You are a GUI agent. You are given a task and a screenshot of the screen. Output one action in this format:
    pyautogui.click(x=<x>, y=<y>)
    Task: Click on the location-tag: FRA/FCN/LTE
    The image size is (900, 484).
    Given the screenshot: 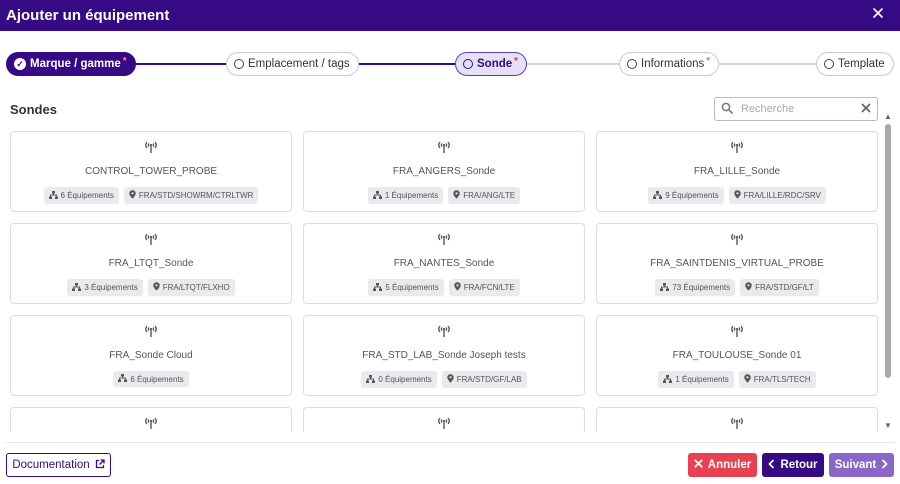 What is the action you would take?
    pyautogui.click(x=484, y=287)
    